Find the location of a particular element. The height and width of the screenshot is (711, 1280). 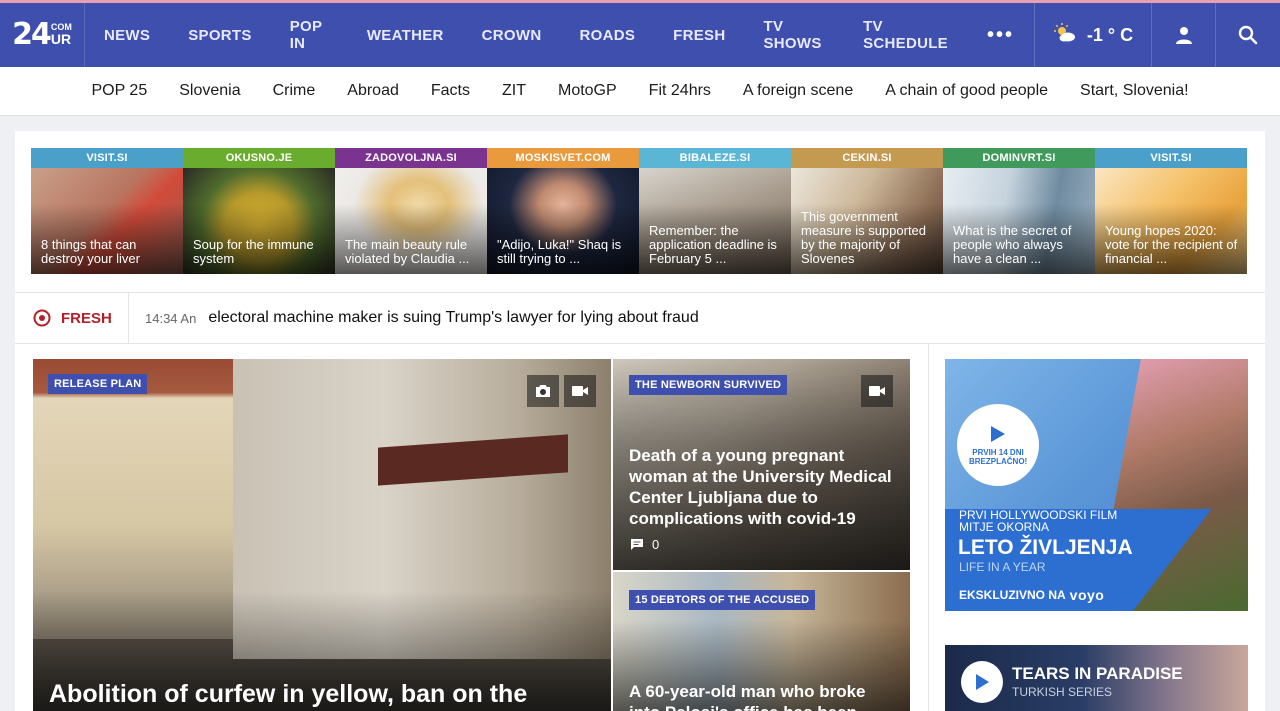

temperature-value: -1 ° C is located at coordinates (1110, 34).